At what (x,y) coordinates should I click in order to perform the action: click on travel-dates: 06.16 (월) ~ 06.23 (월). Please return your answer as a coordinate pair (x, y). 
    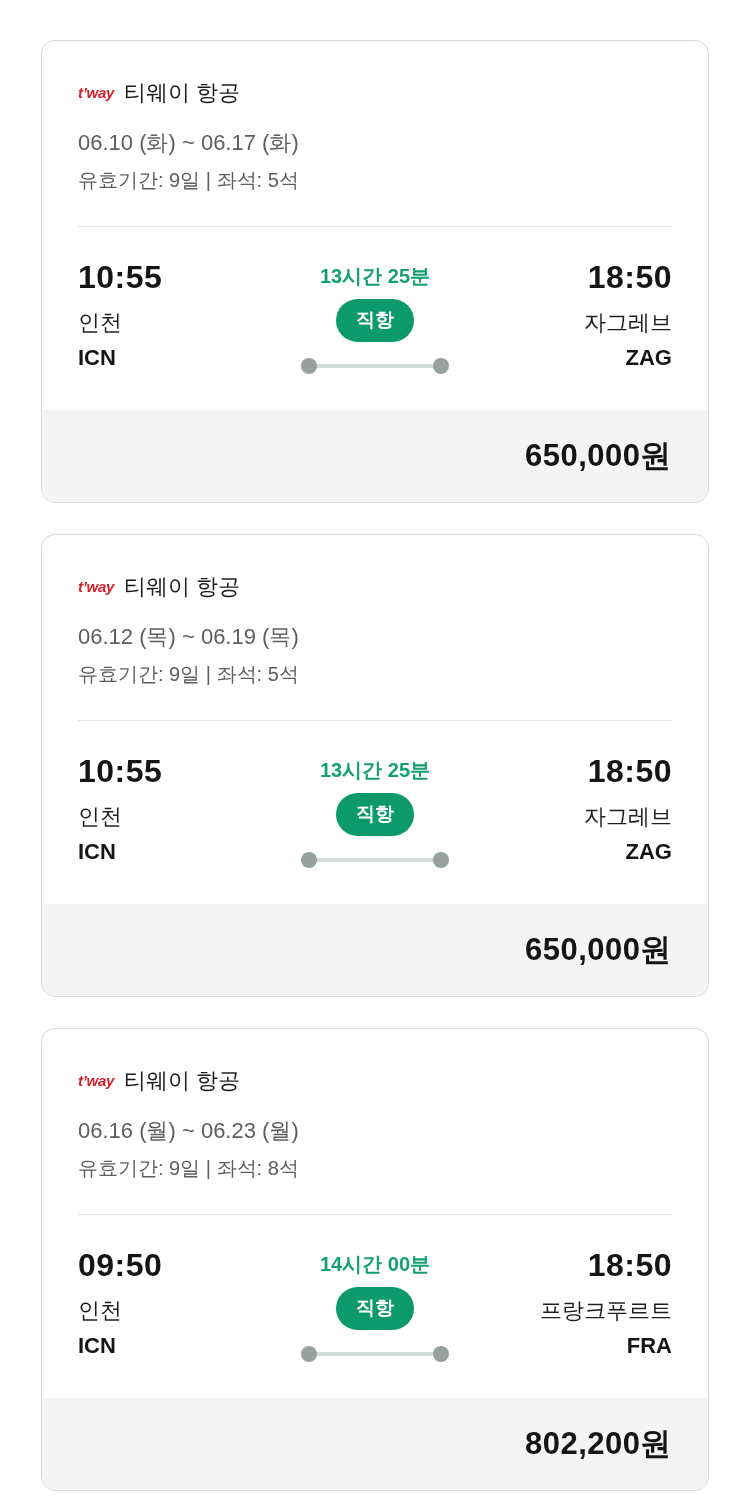
    Looking at the image, I should click on (189, 1131).